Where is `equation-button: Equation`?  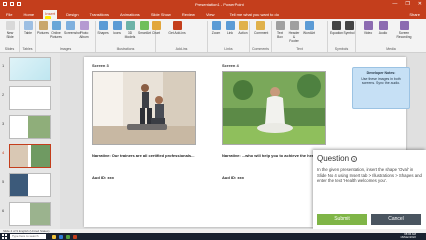
equation-button: Equation is located at coordinates (336, 28).